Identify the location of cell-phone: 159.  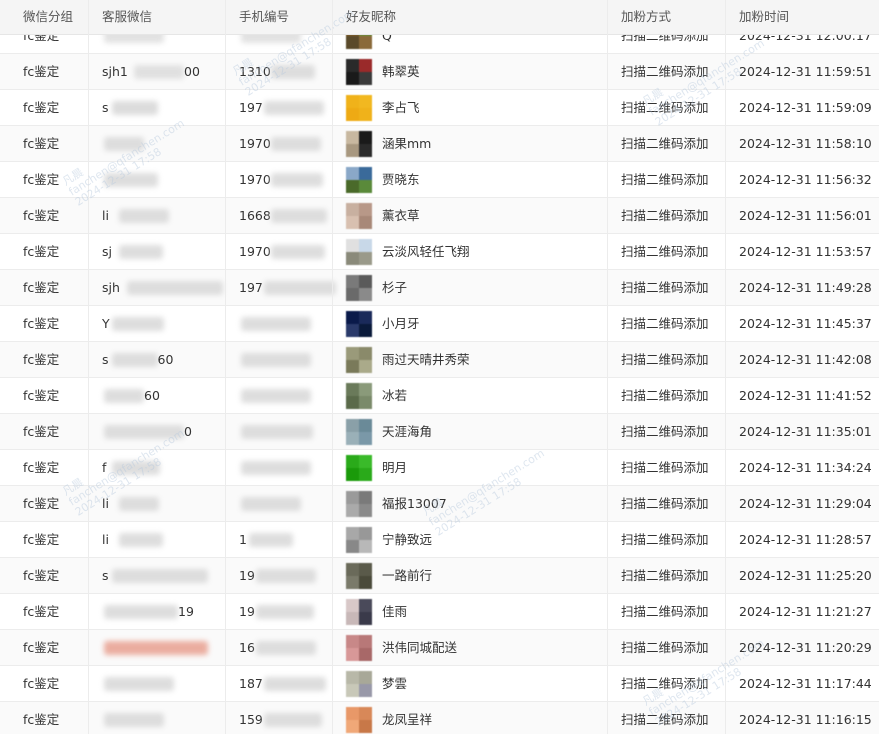
(251, 719).